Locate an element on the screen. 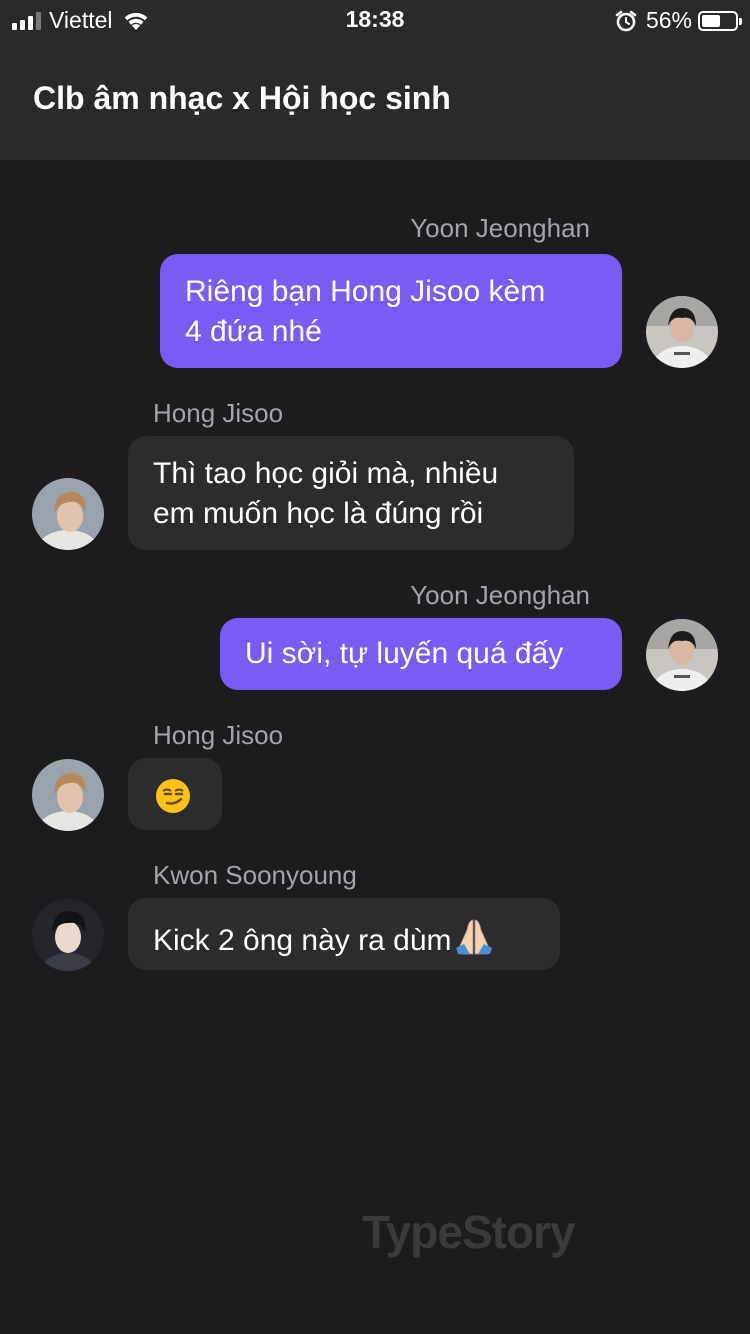  battery-percentage: 56% is located at coordinates (668, 20).